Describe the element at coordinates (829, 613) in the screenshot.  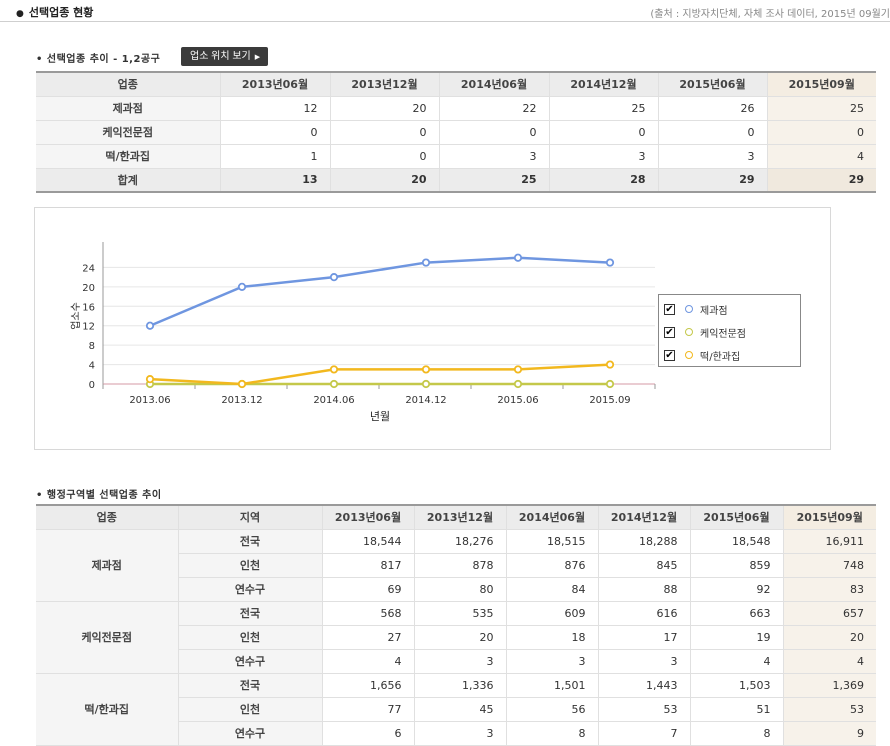
I see `value-cell: 657` at that location.